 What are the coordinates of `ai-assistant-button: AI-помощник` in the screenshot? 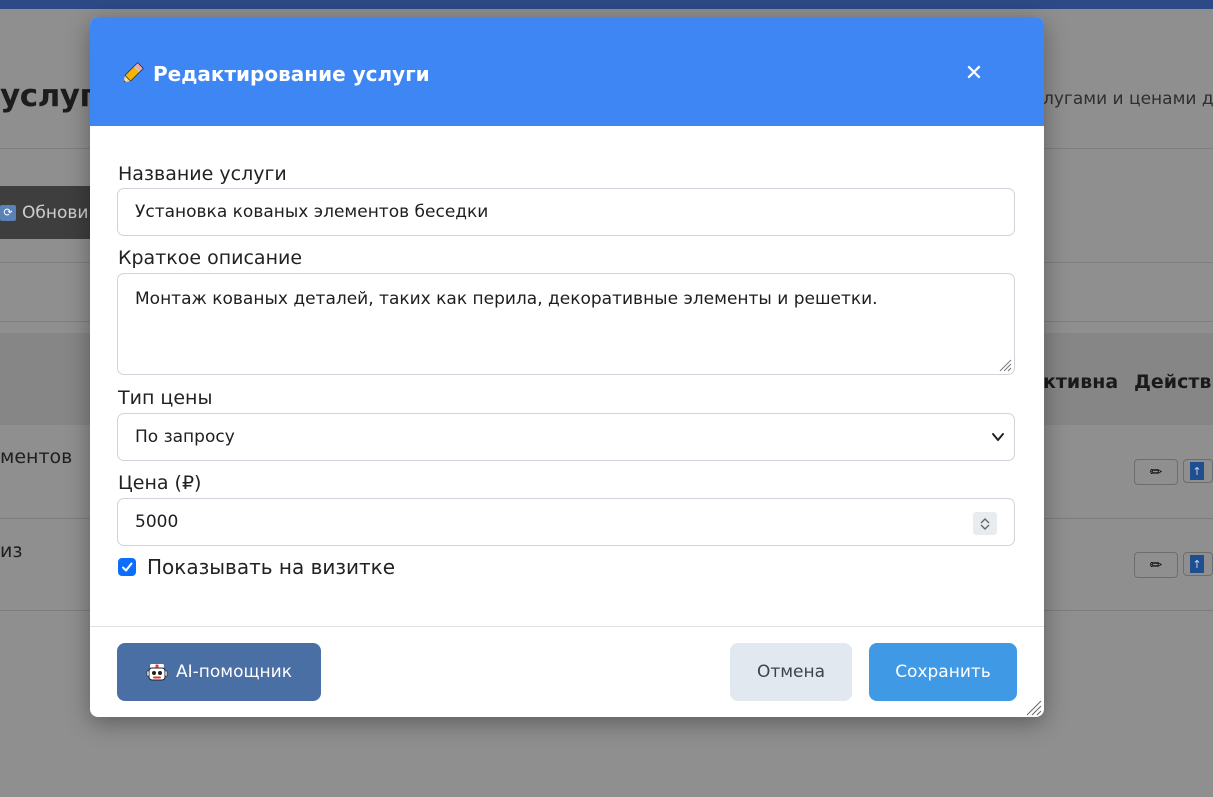 It's located at (219, 672).